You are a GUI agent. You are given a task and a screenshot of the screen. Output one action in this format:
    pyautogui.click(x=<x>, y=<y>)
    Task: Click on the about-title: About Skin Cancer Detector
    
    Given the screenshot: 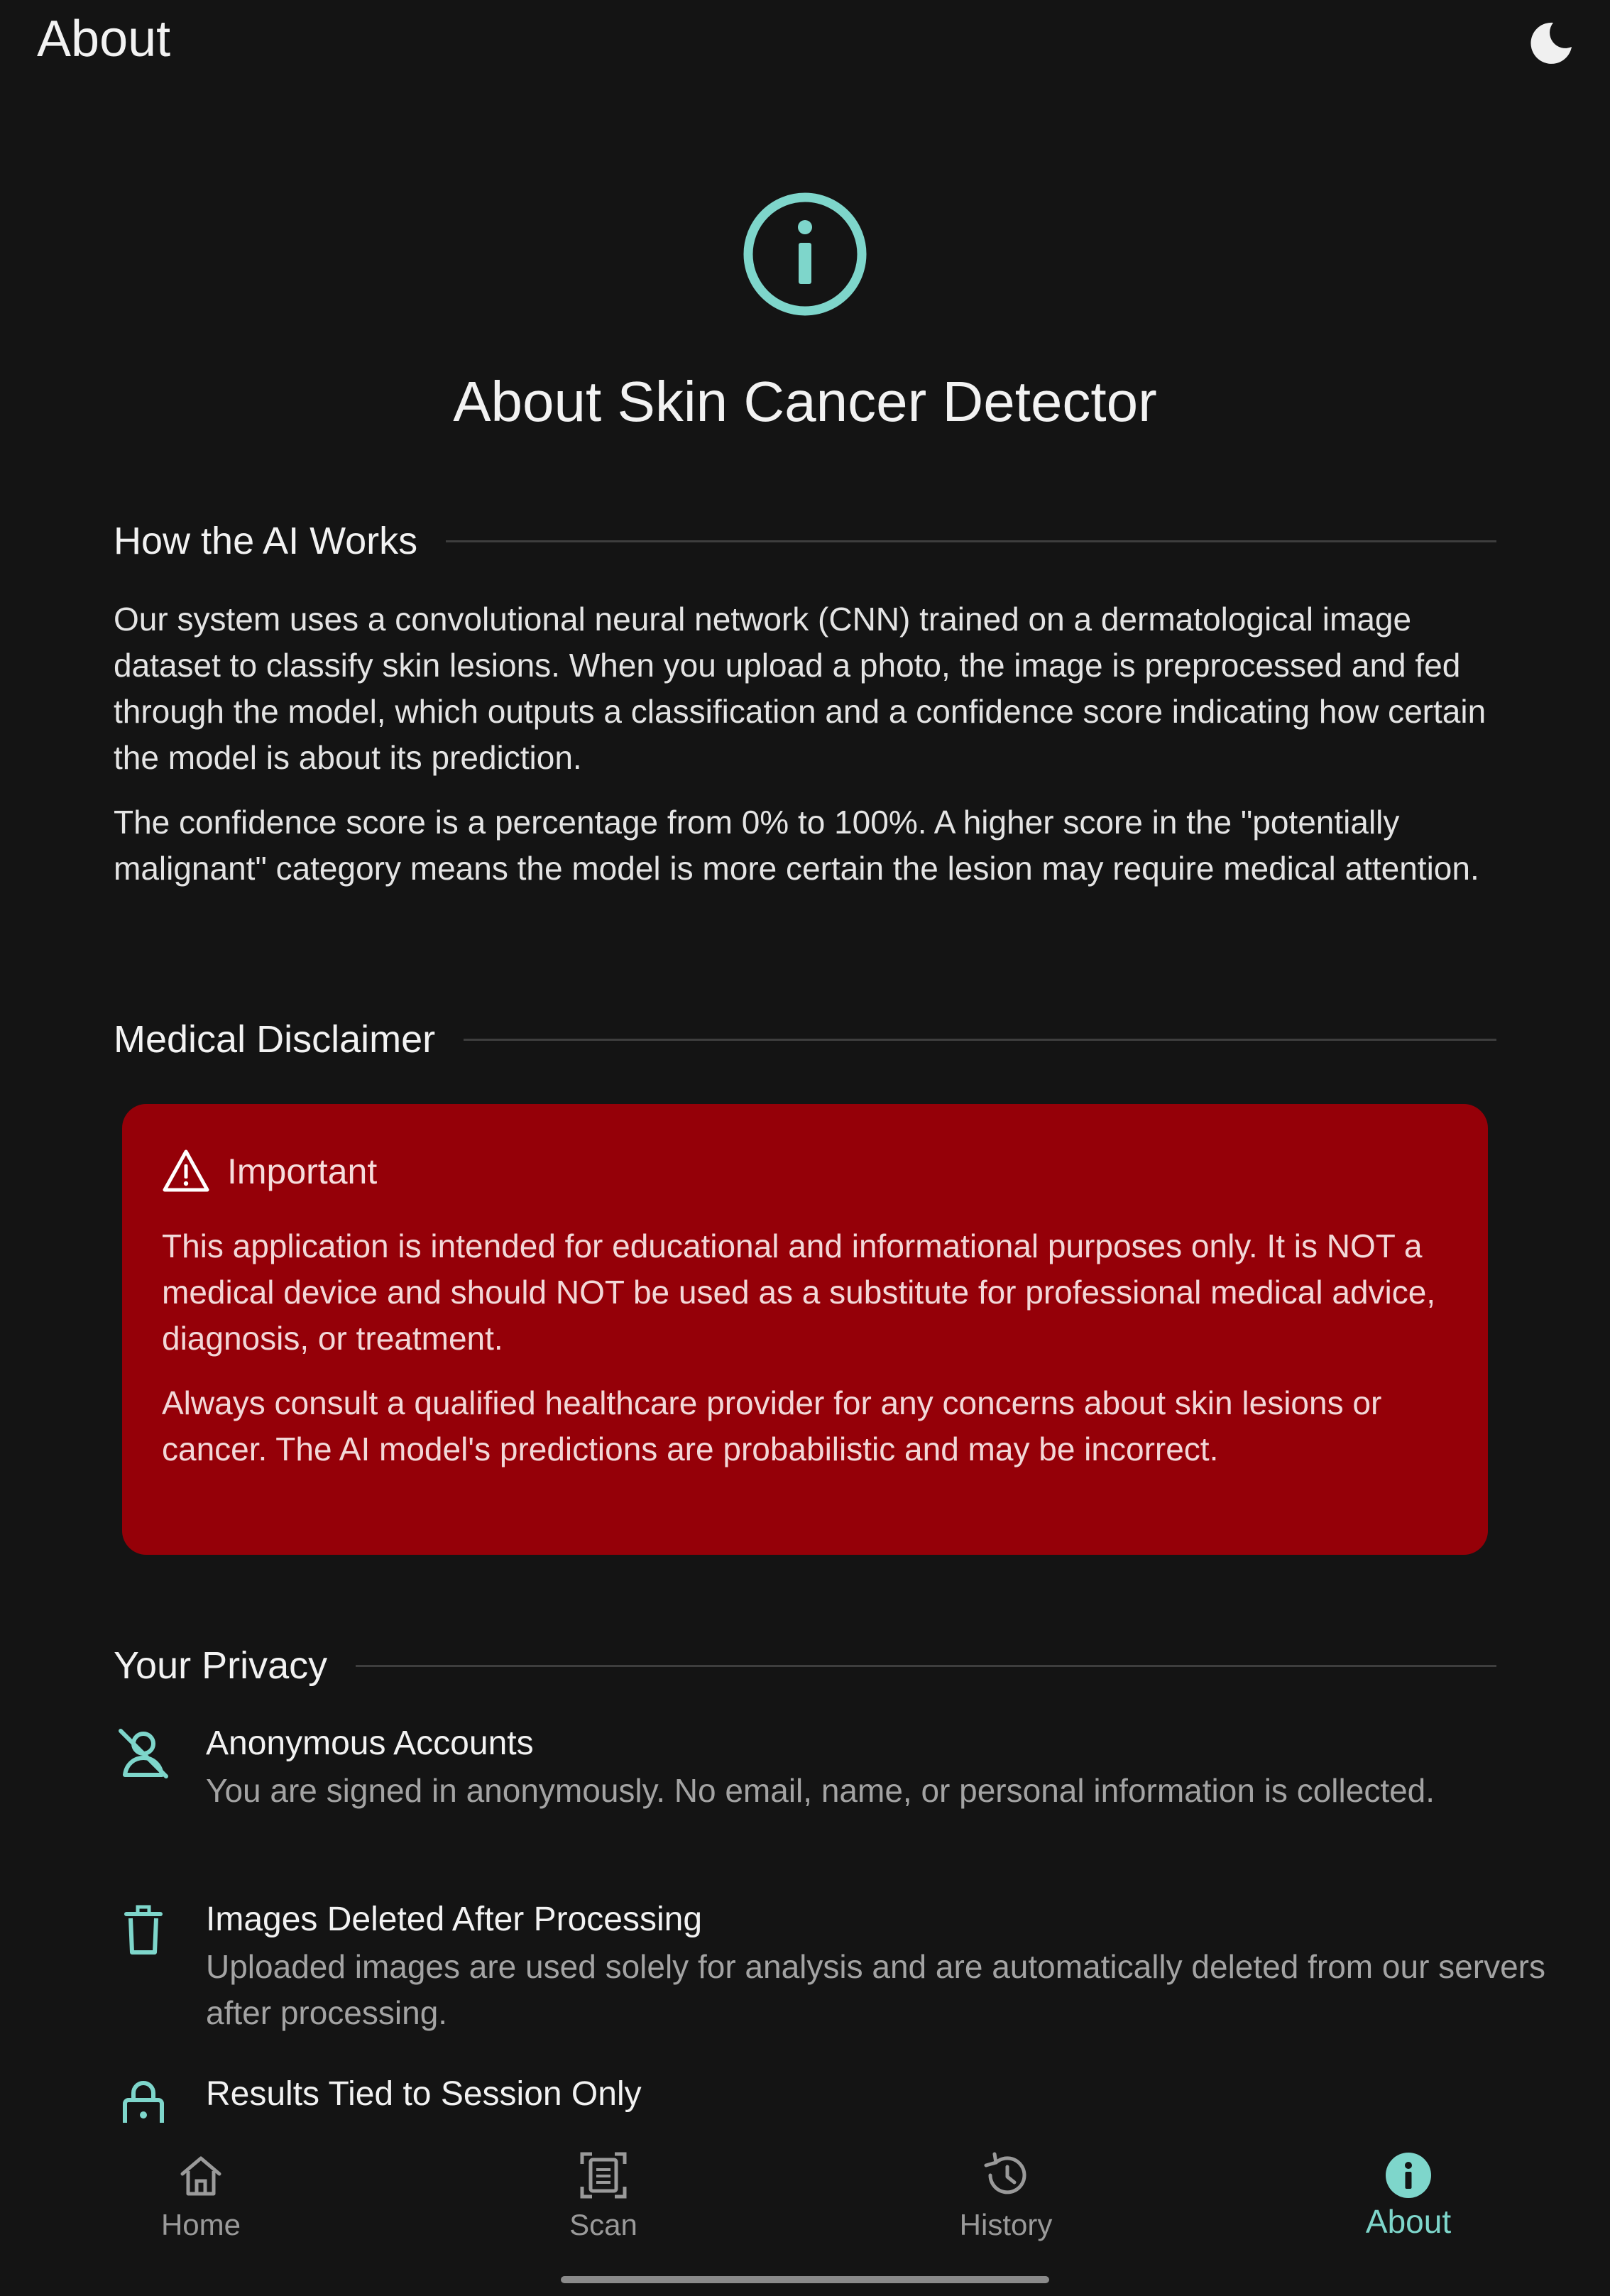 What is the action you would take?
    pyautogui.click(x=805, y=401)
    